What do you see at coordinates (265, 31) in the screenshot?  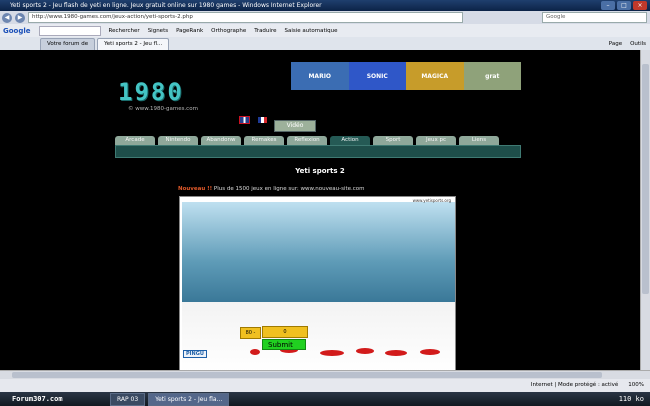 I see `google-item: Traduire` at bounding box center [265, 31].